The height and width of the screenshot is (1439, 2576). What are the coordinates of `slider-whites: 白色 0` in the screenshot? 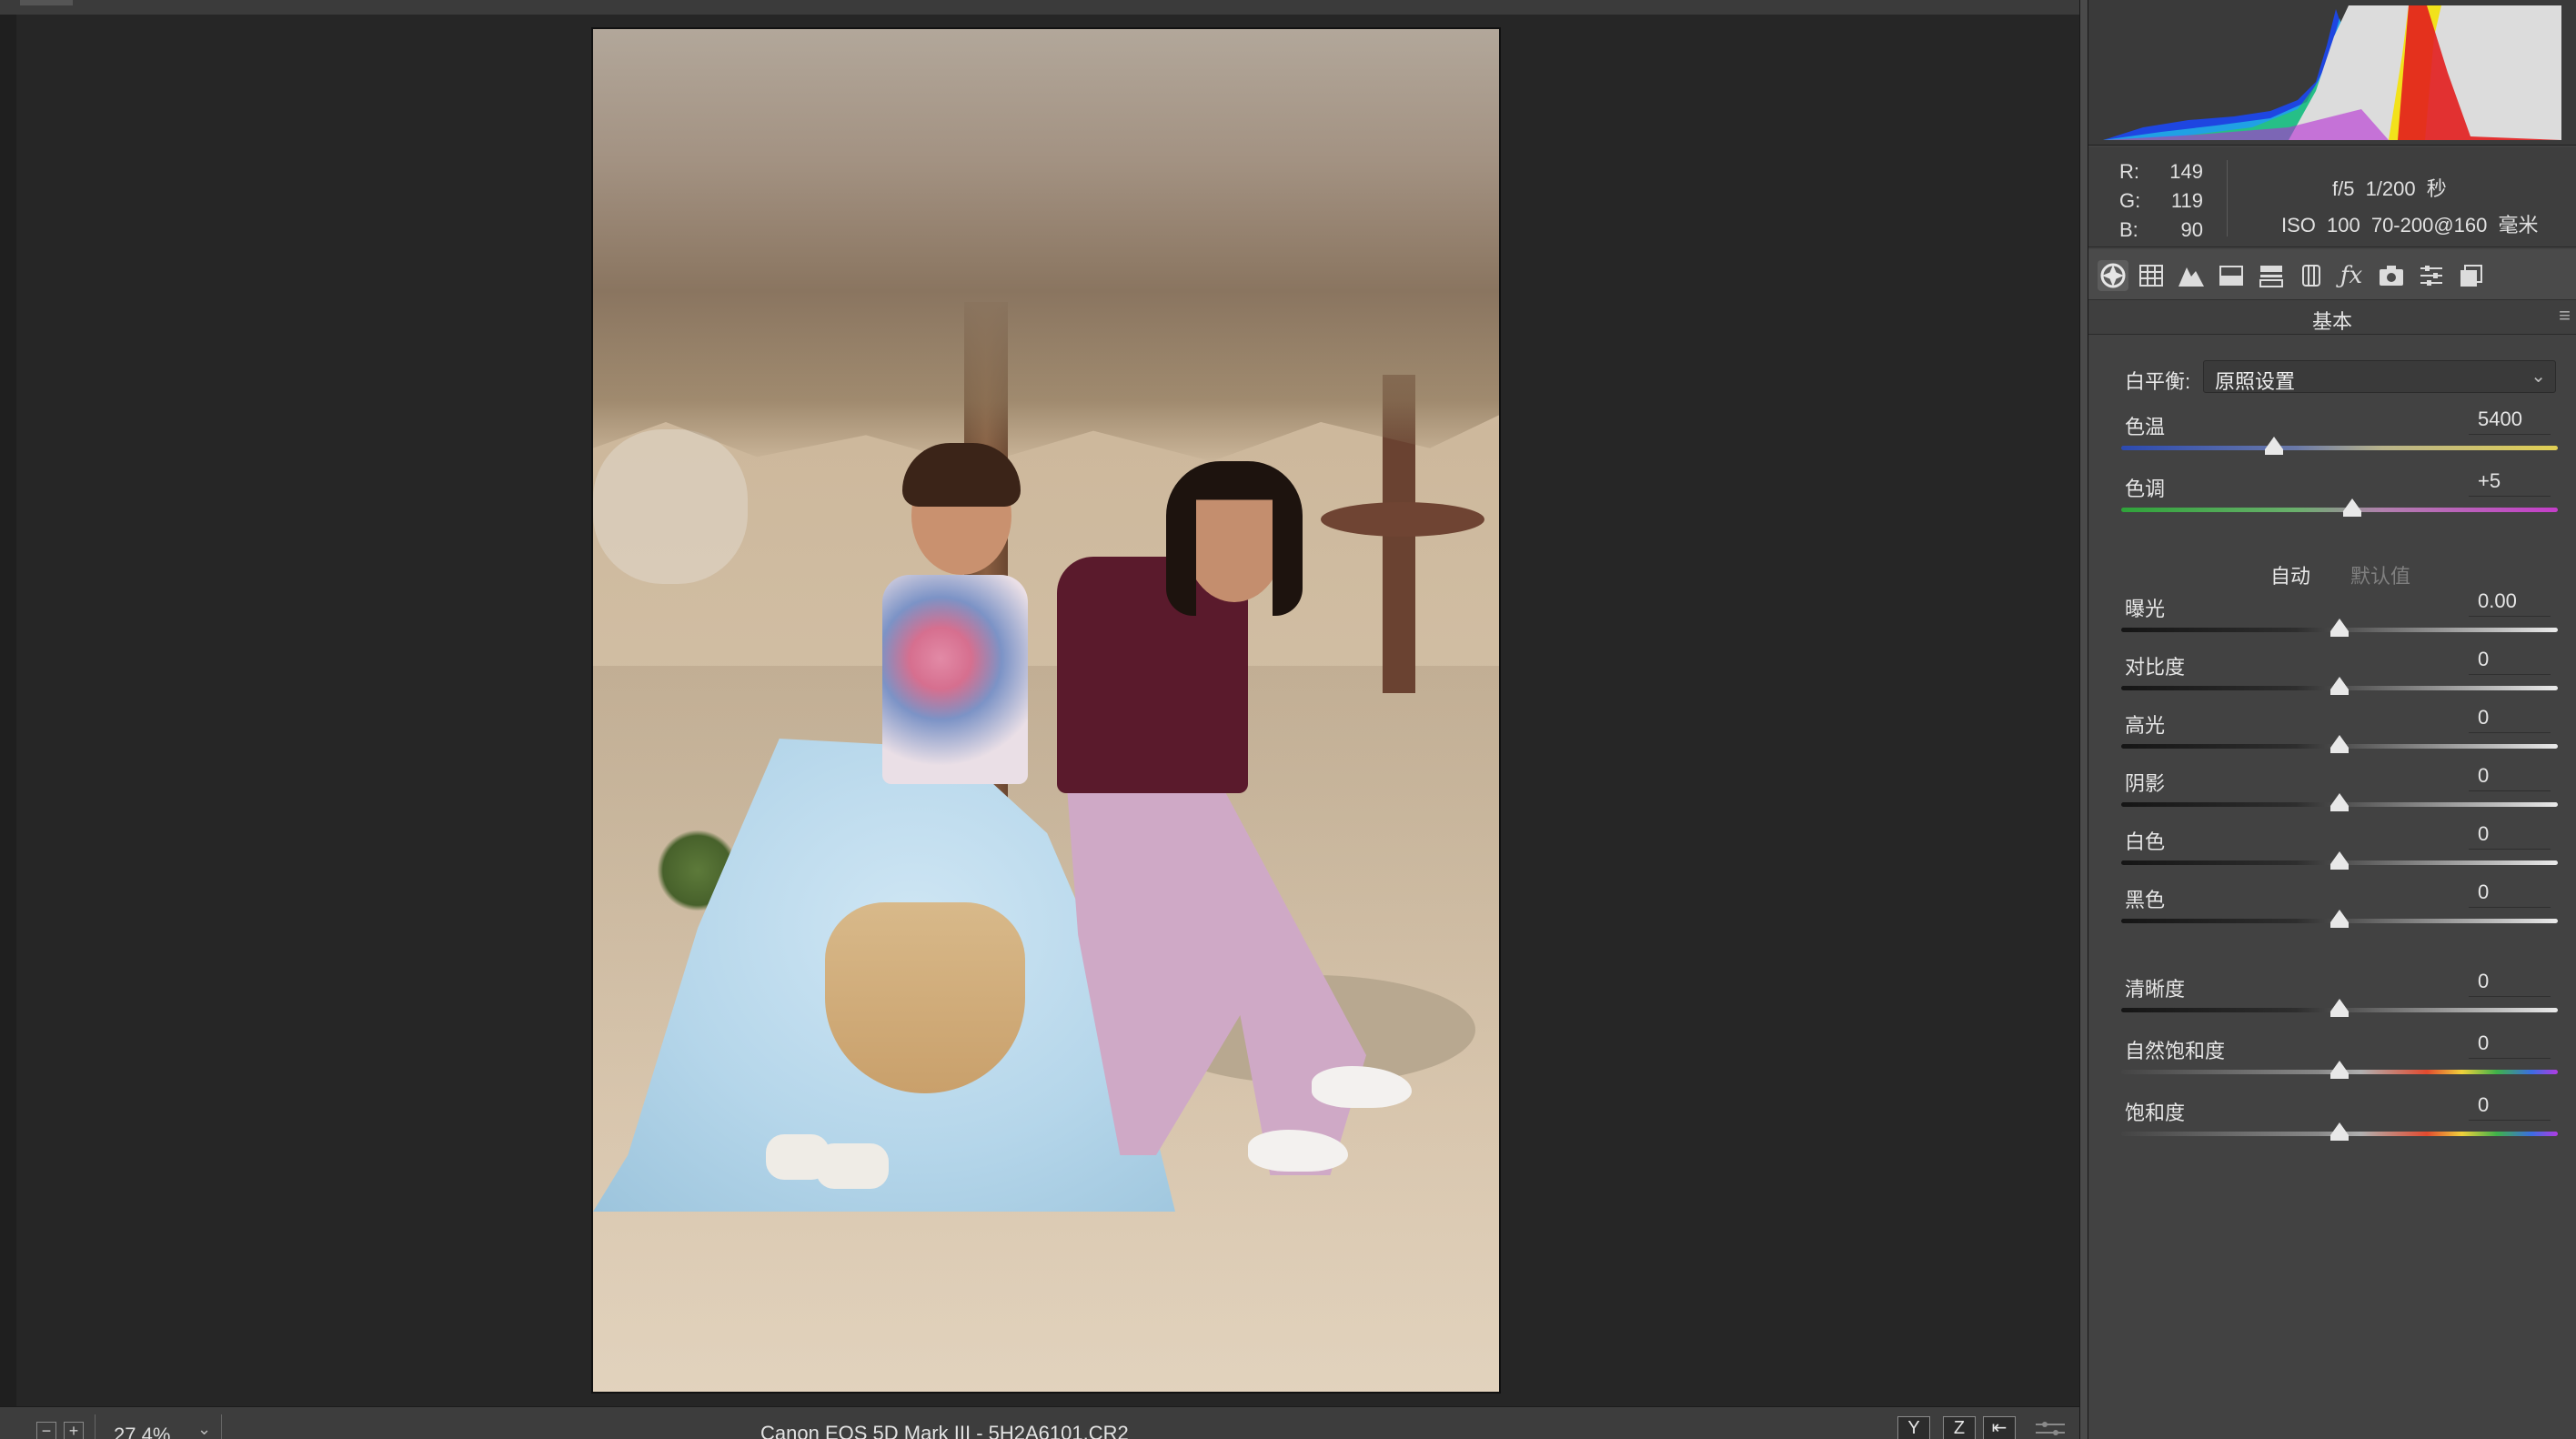 It's located at (2339, 851).